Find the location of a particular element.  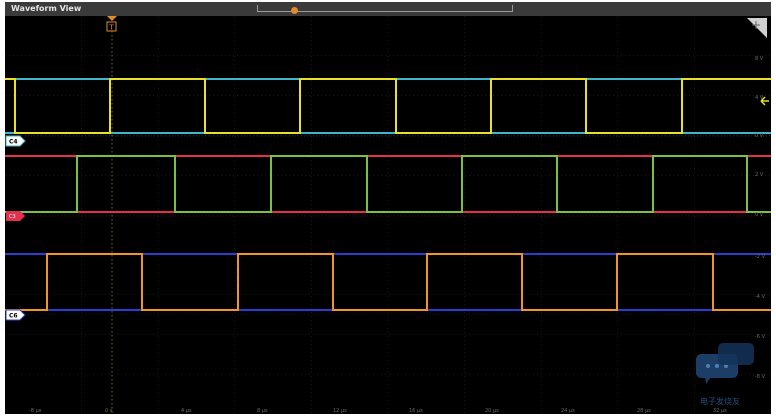

y-tick-label: 8 V is located at coordinates (759, 59).